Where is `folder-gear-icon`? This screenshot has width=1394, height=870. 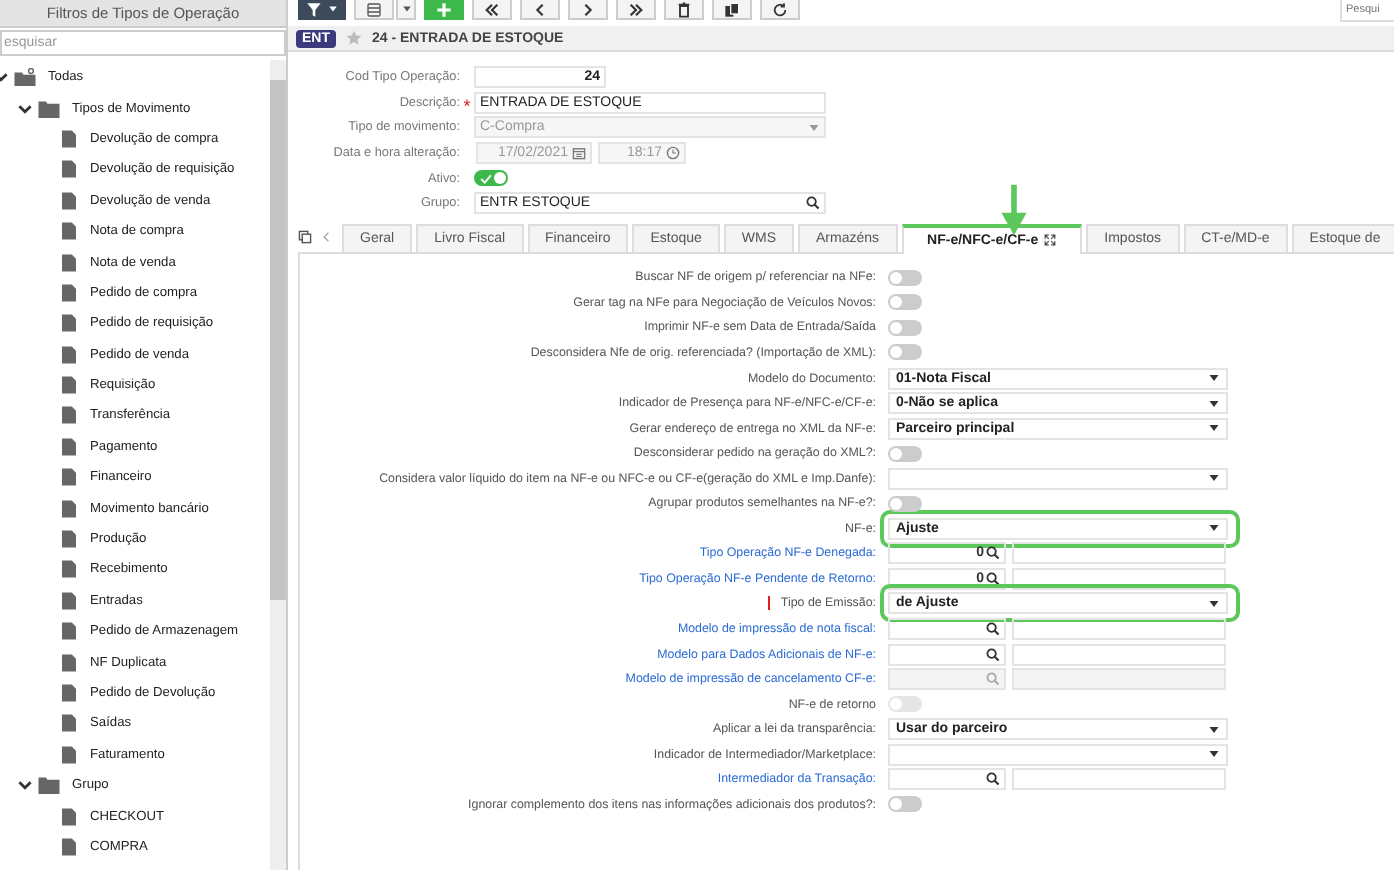 folder-gear-icon is located at coordinates (25, 77).